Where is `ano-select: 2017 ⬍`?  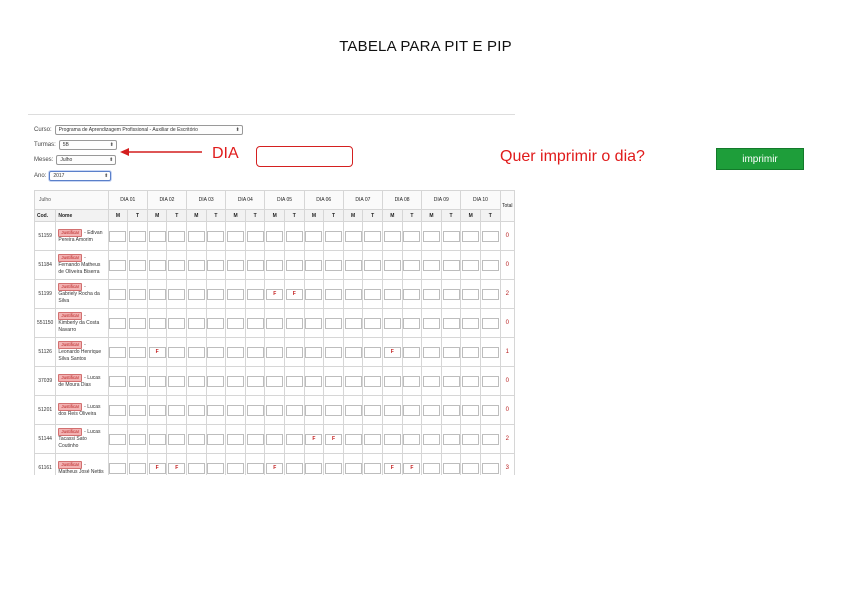 ano-select: 2017 ⬍ is located at coordinates (80, 176).